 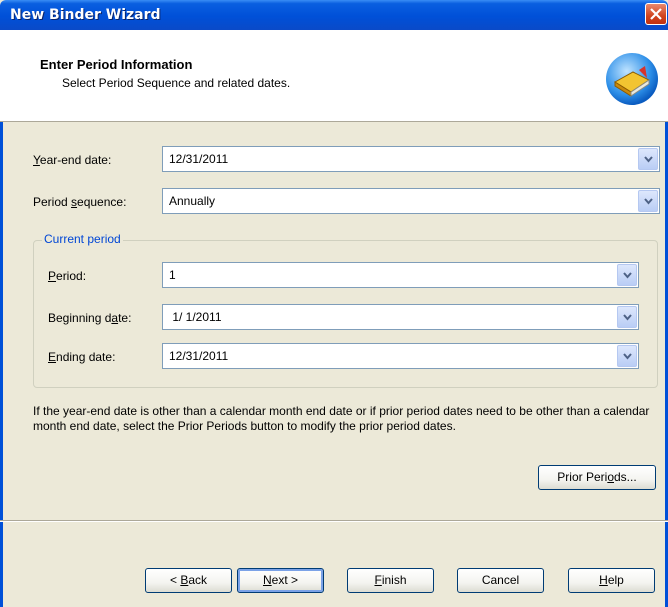 I want to click on year-end-date-dropdown-button, so click(x=648, y=159).